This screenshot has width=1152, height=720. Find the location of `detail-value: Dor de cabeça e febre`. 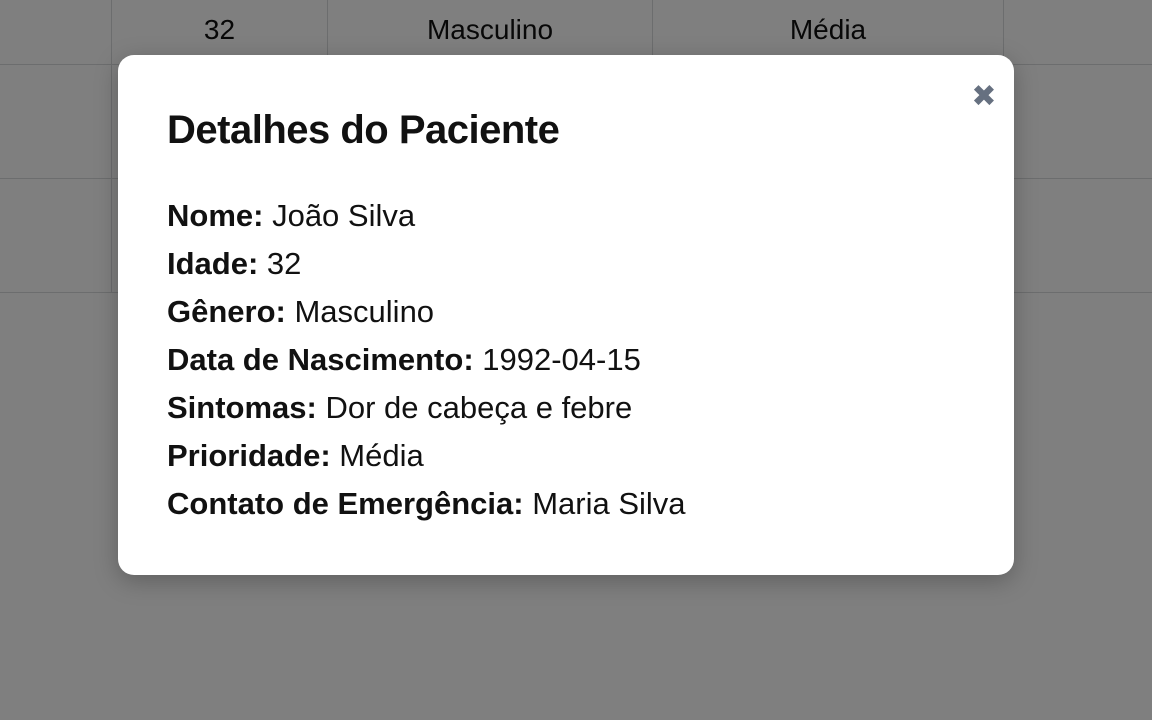

detail-value: Dor de cabeça e febre is located at coordinates (479, 407).